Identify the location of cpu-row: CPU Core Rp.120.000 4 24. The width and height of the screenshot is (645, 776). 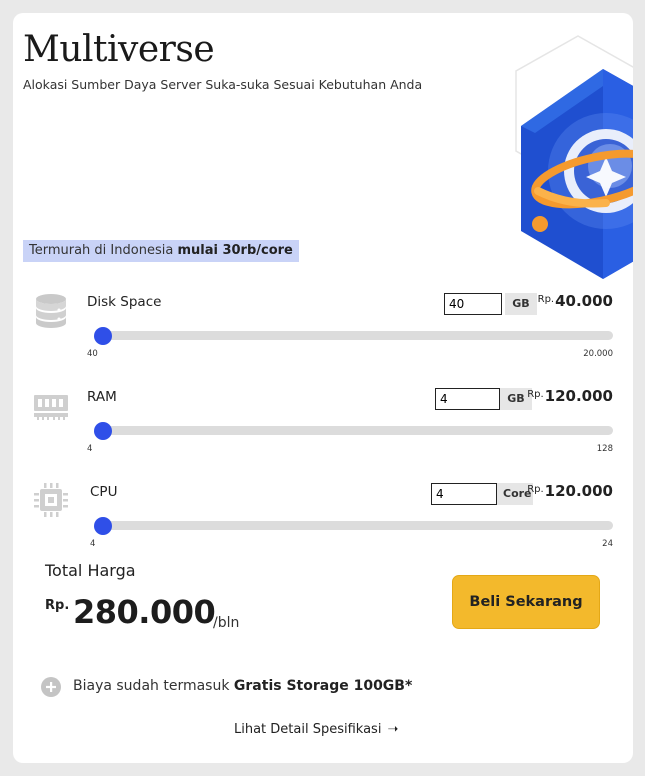
(323, 520).